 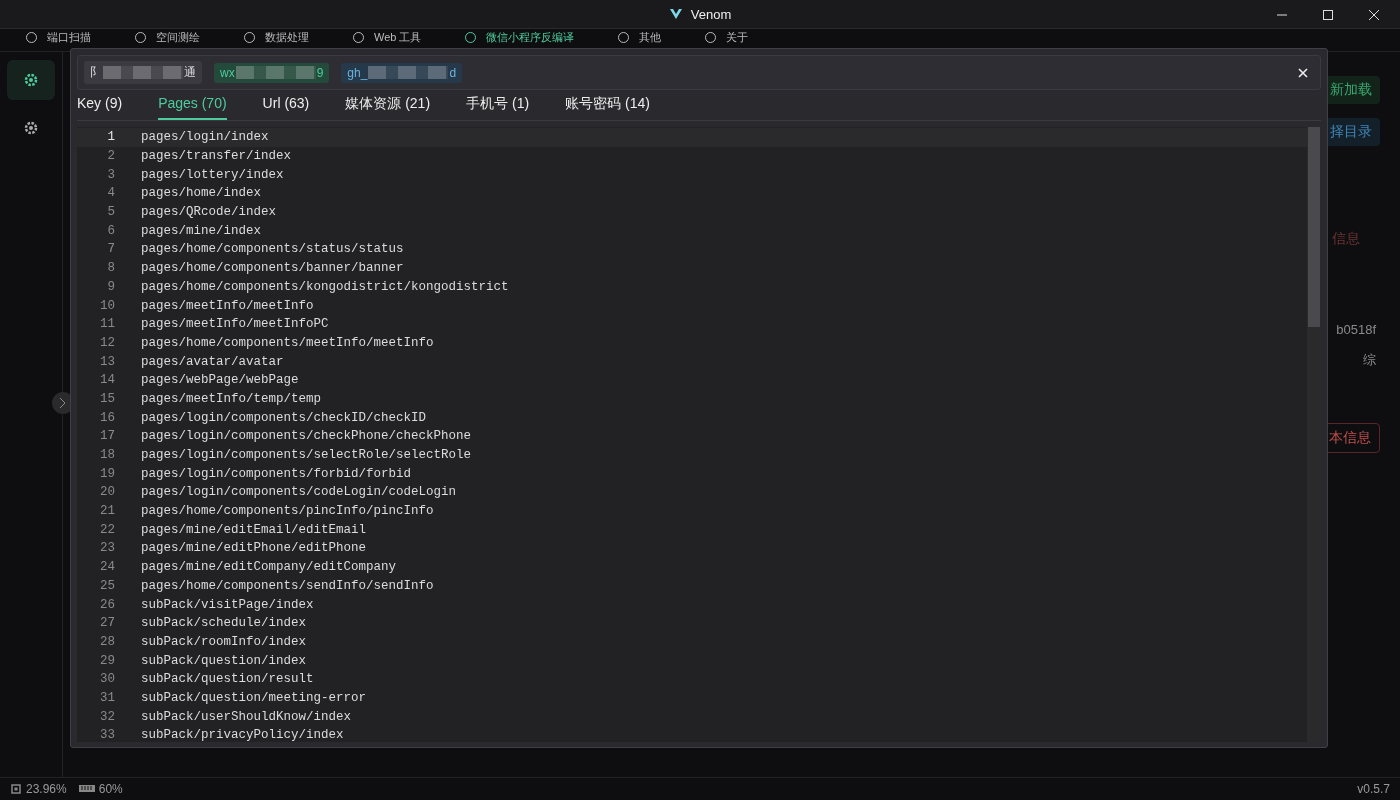 I want to click on nav-tab: 关于, so click(x=727, y=37).